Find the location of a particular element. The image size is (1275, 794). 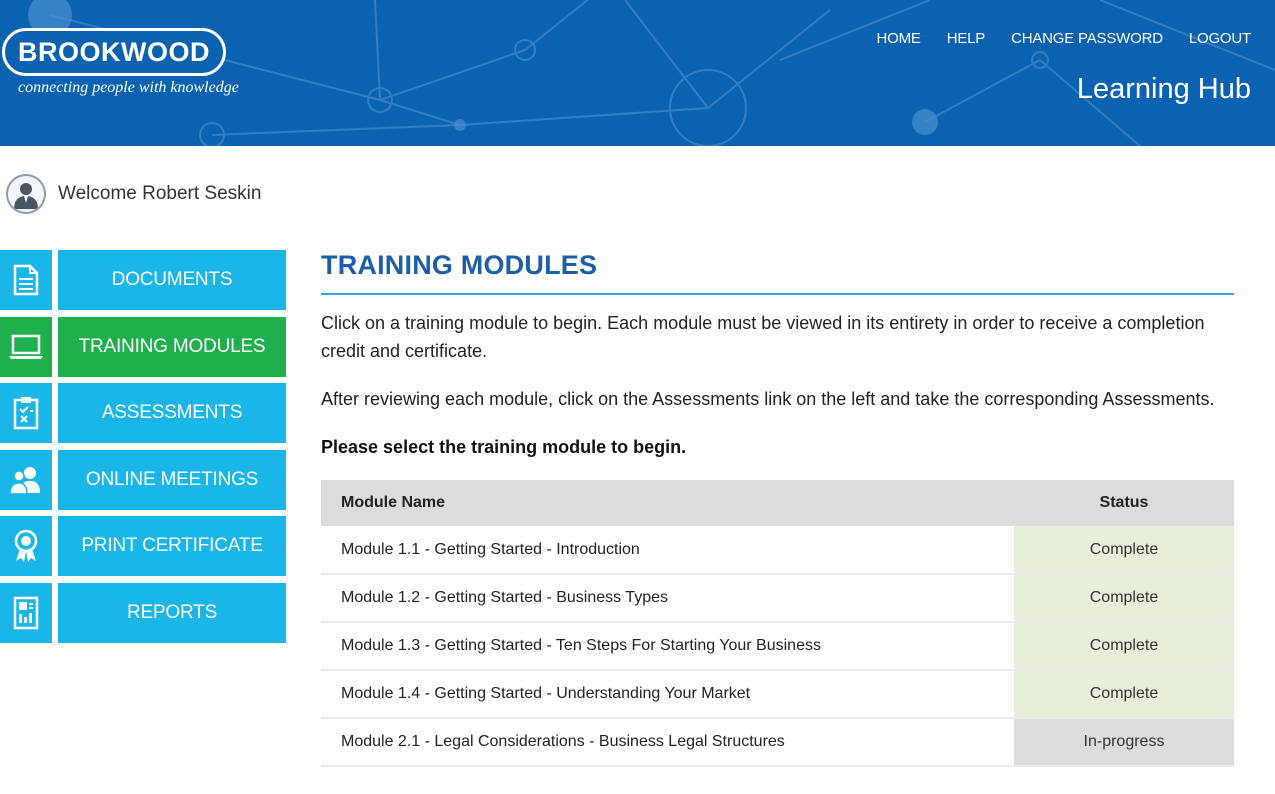

welcome-banner: Welcome Robert Seskin is located at coordinates (133, 194).